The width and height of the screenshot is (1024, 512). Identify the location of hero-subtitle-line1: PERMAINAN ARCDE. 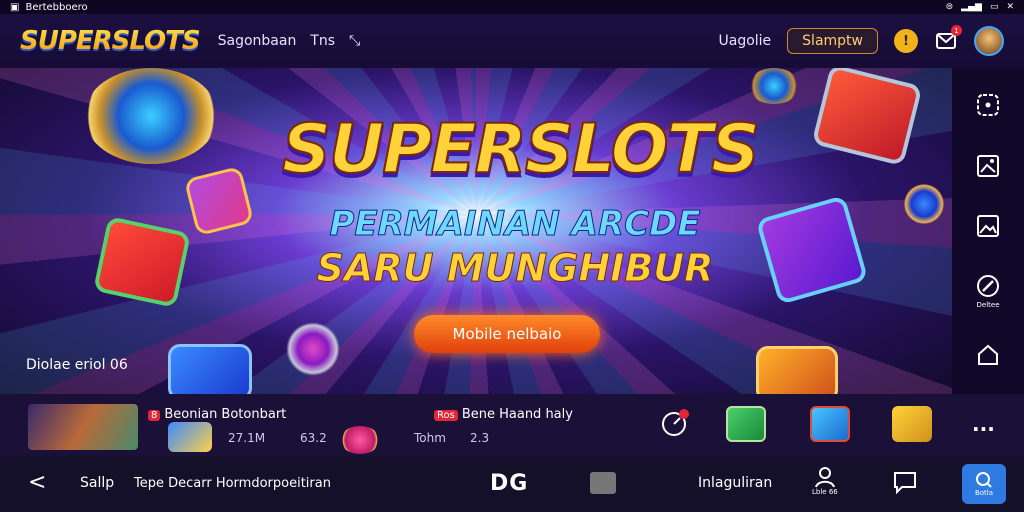
(515, 224).